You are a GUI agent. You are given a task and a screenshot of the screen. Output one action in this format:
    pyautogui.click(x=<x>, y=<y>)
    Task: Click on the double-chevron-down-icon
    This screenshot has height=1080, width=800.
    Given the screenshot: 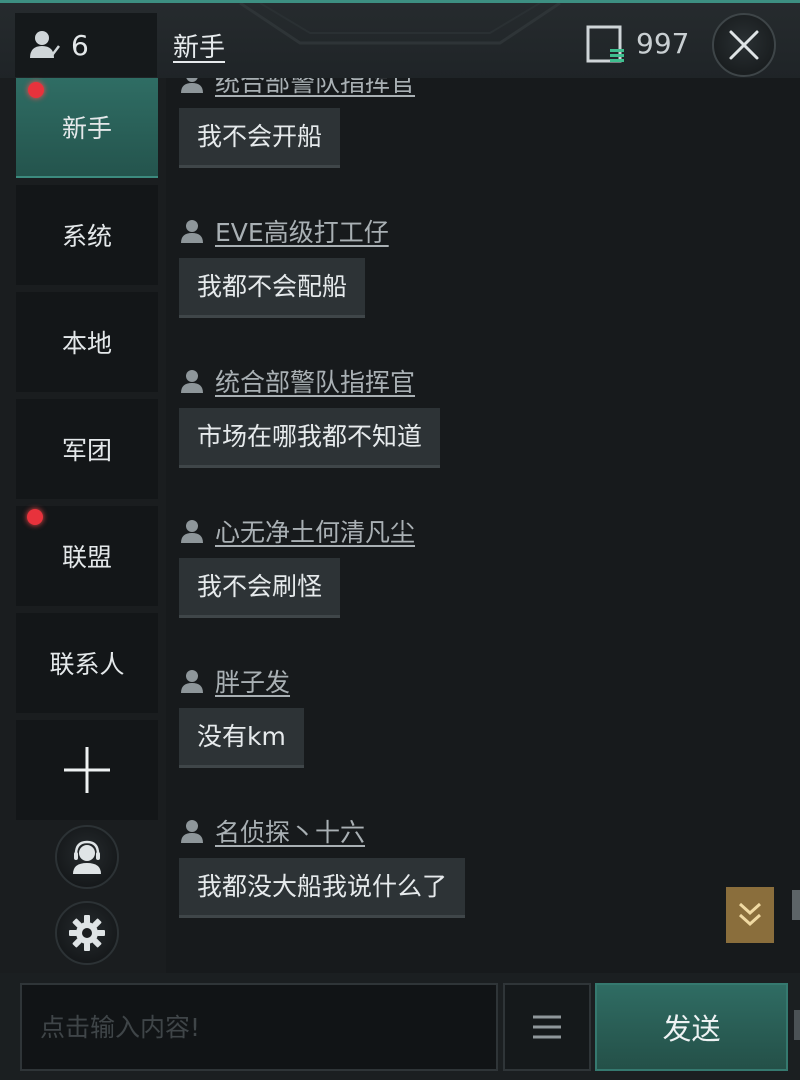 What is the action you would take?
    pyautogui.click(x=750, y=914)
    